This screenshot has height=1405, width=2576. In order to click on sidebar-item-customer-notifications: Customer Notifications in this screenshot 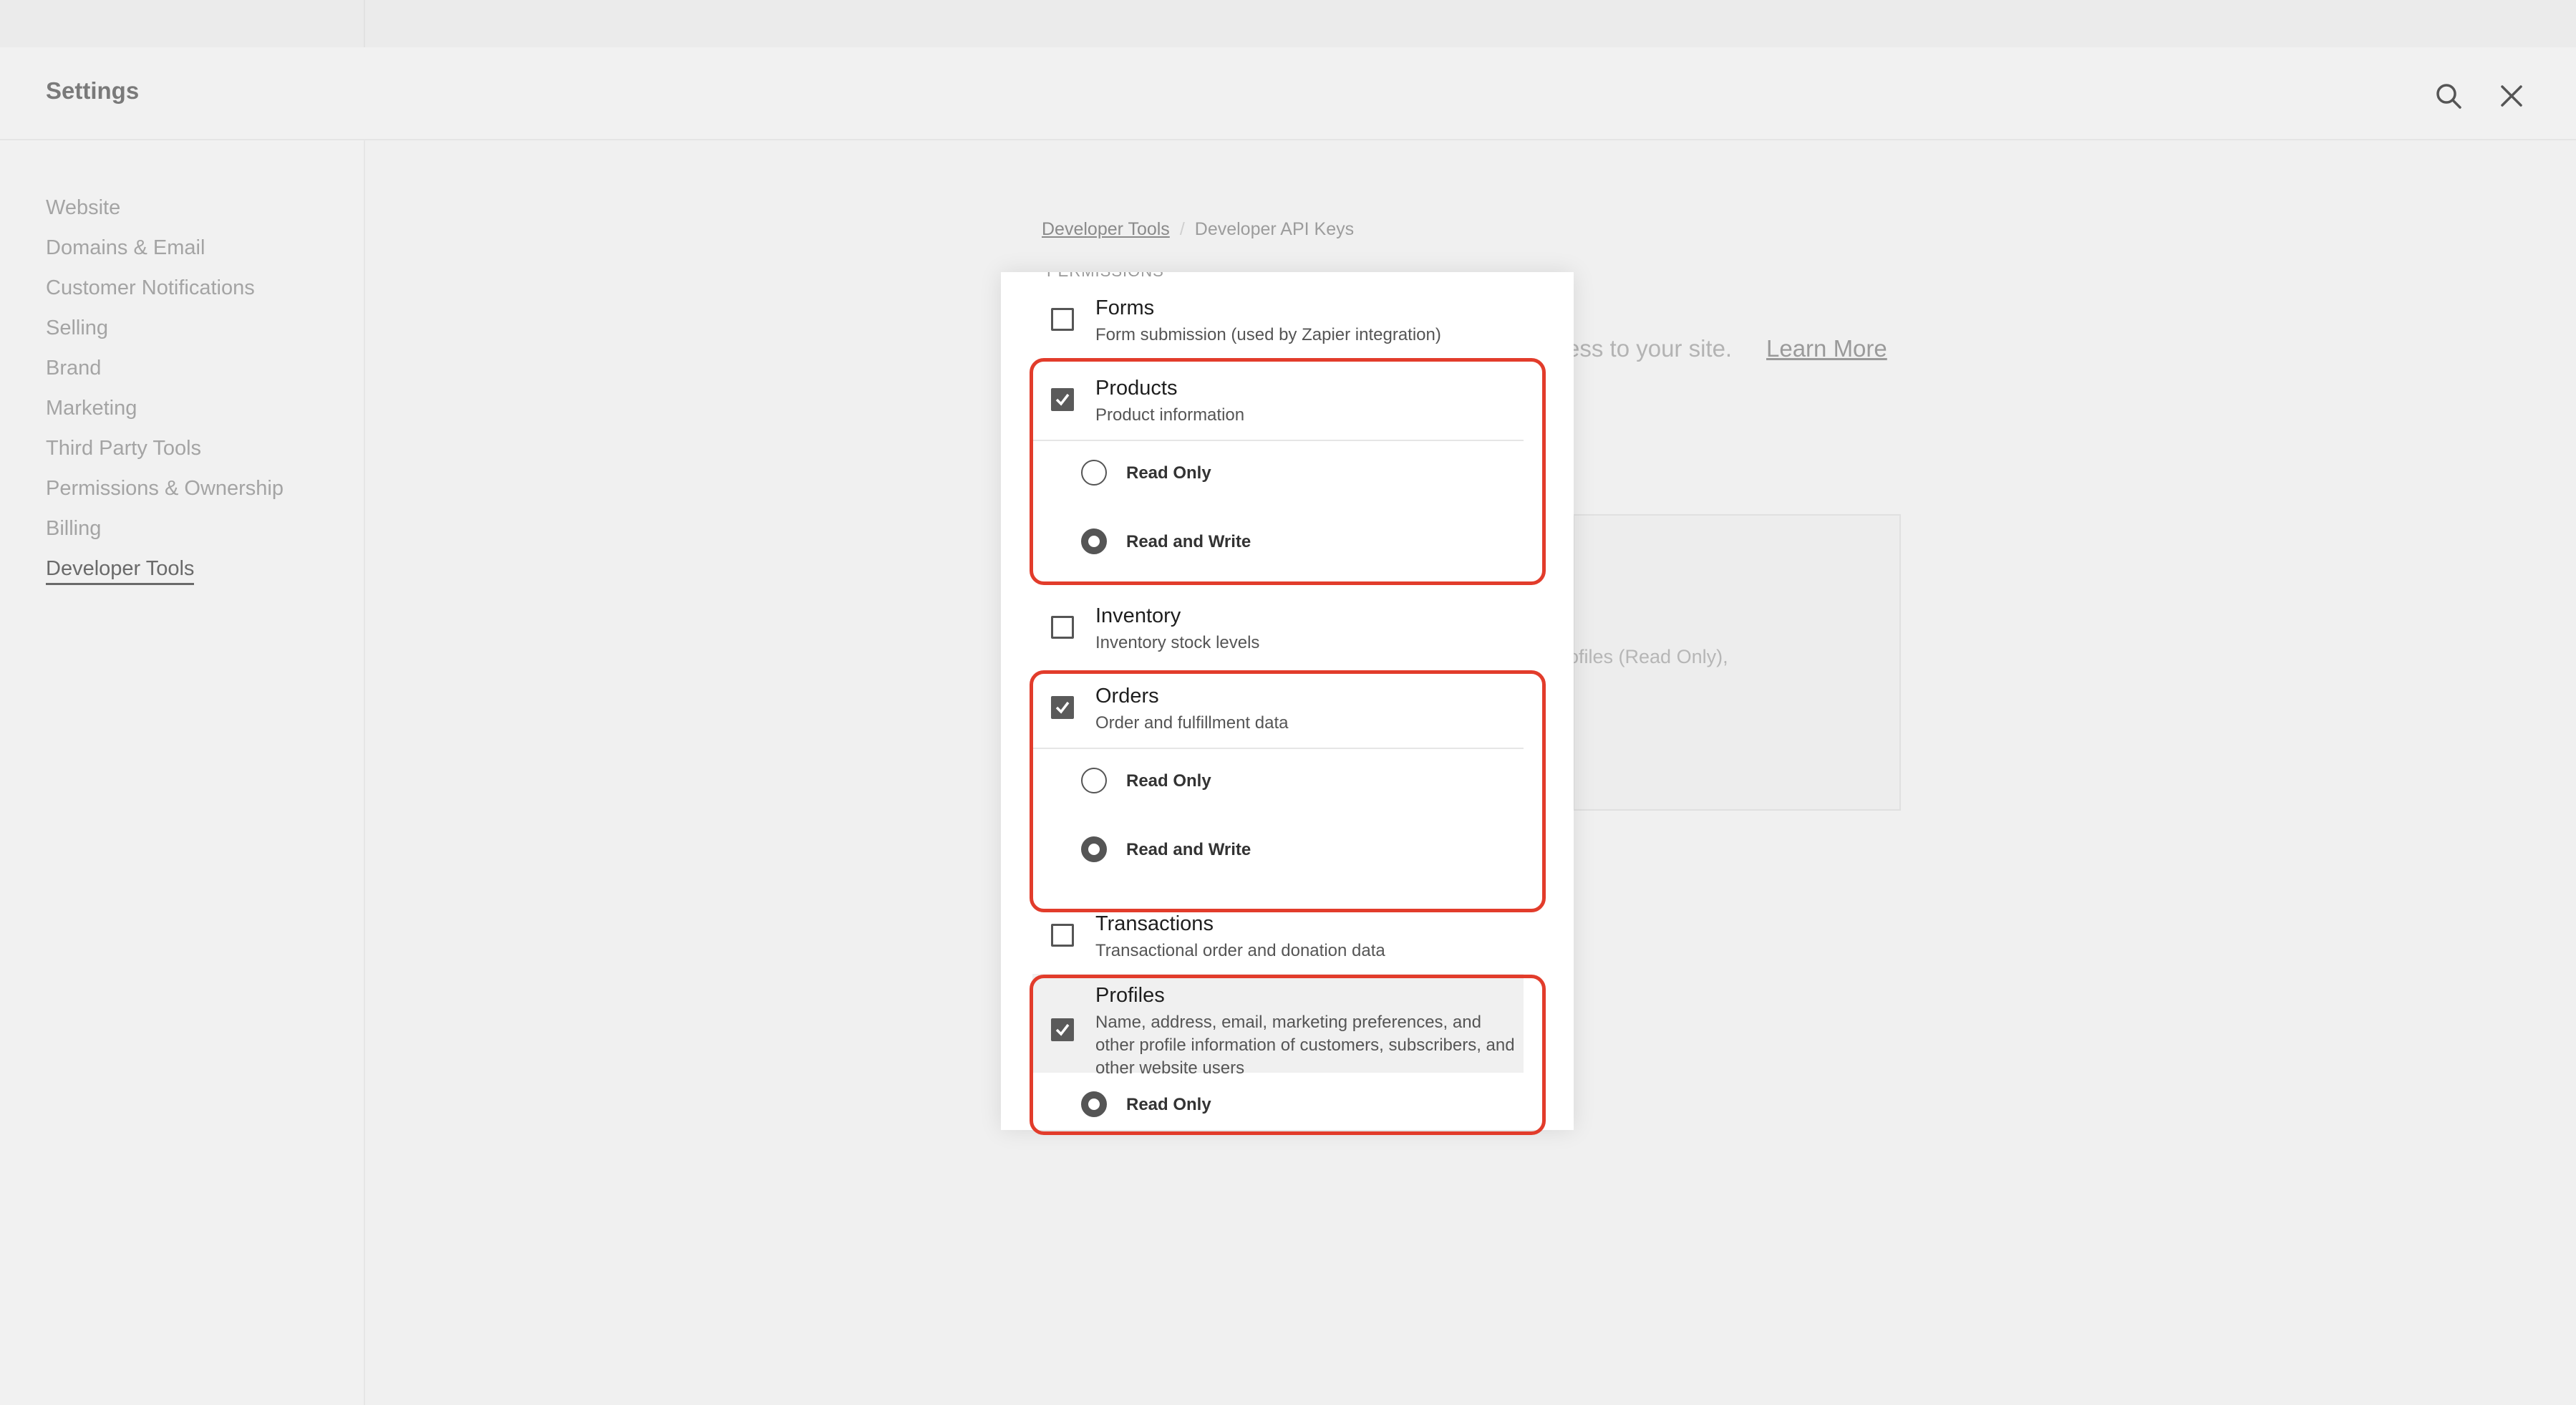, I will do `click(151, 288)`.